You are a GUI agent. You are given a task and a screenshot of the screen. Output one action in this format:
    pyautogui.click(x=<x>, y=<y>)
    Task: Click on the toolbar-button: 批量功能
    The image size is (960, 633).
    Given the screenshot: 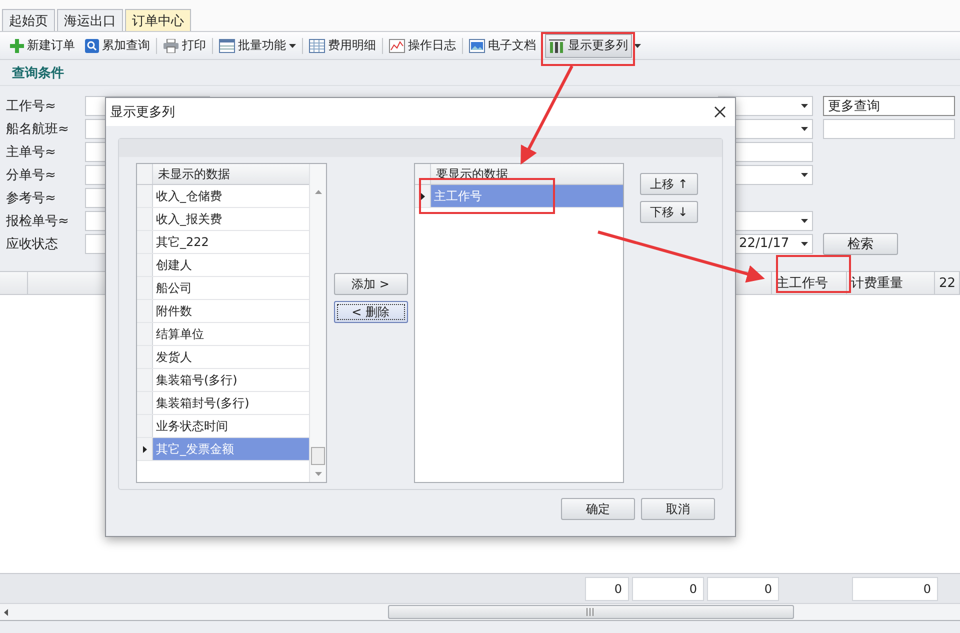 What is the action you would take?
    pyautogui.click(x=257, y=46)
    